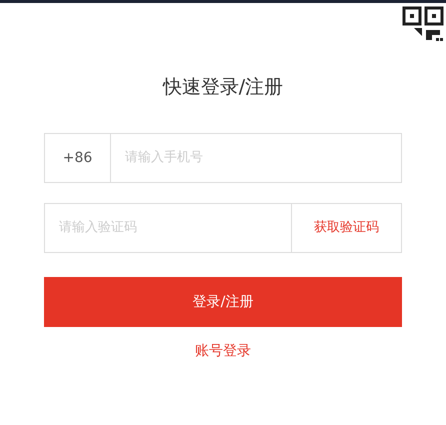  Describe the element at coordinates (347, 228) in the screenshot. I see `get-code-button: 获取验证码` at that location.